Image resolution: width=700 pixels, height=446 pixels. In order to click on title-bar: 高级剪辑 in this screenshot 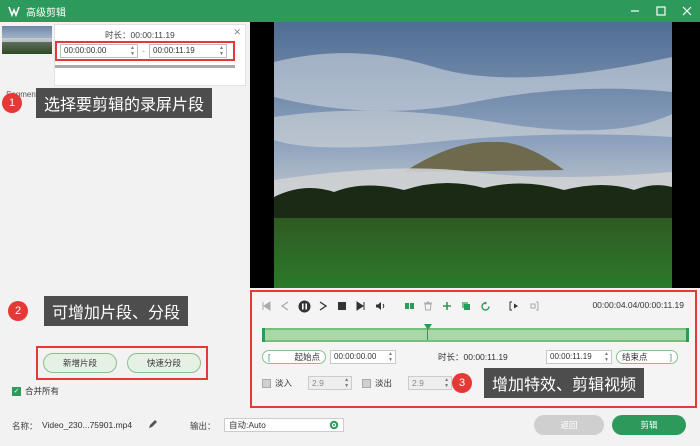, I will do `click(350, 11)`.